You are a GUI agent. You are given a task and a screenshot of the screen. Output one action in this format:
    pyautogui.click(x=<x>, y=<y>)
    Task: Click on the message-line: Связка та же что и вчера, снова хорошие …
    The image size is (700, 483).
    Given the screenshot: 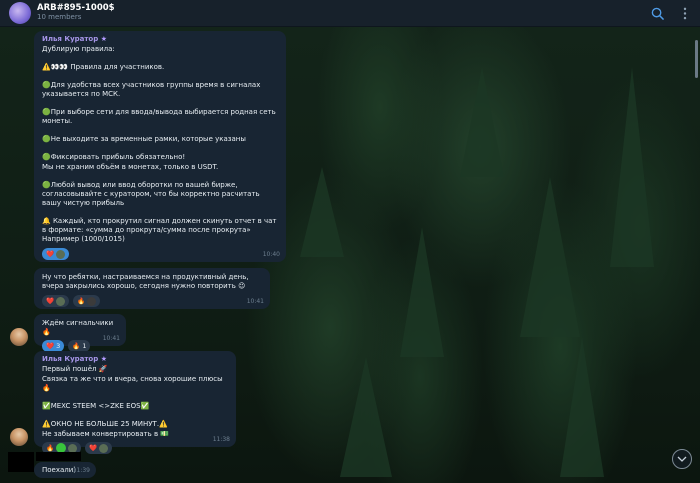 What is the action you would take?
    pyautogui.click(x=132, y=383)
    